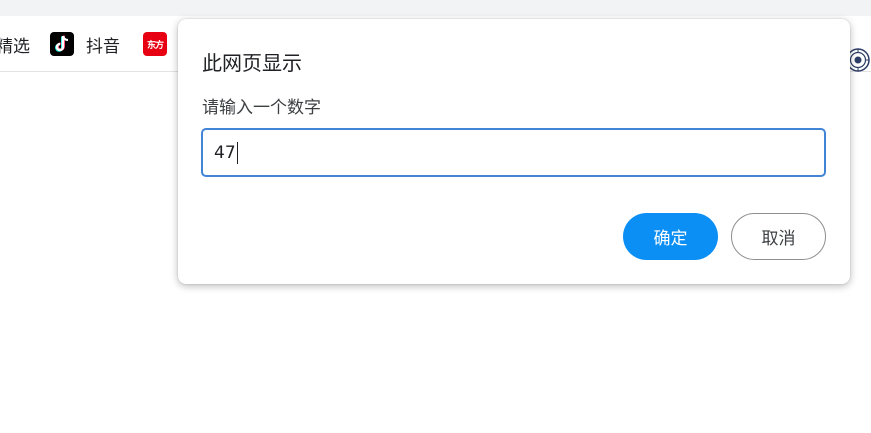 This screenshot has height=433, width=871. I want to click on bookmark-jingxuan: 精选, so click(15, 44).